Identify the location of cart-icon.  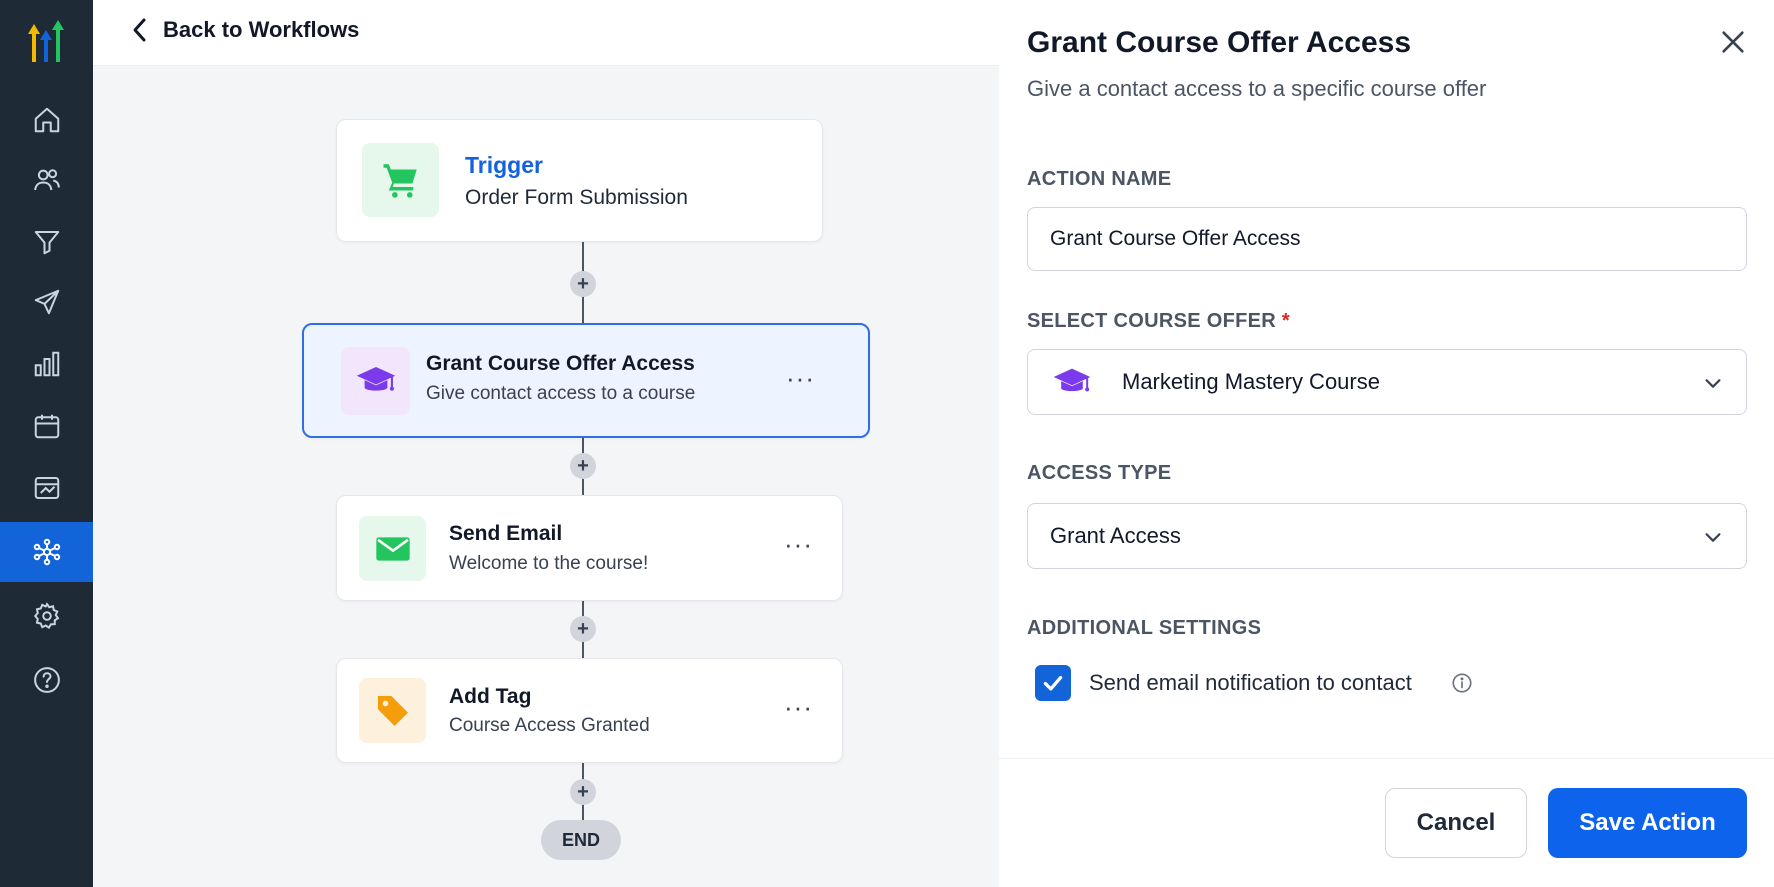
(400, 181).